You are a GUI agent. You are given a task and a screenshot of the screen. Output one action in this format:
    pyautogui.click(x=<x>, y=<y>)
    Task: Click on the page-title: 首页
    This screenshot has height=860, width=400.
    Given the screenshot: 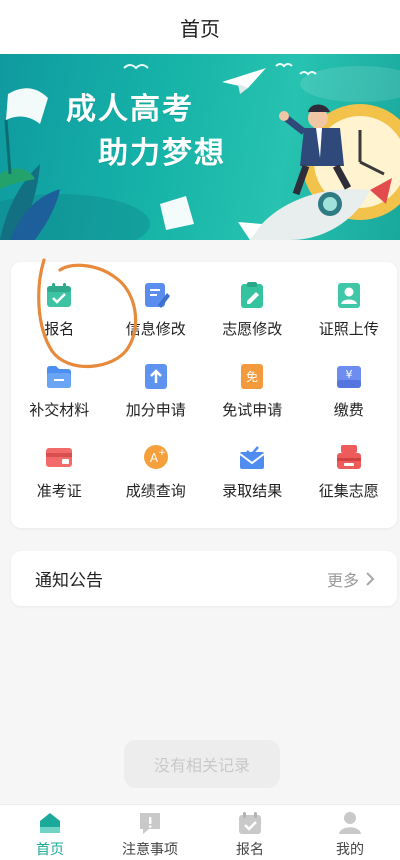 What is the action you would take?
    pyautogui.click(x=200, y=28)
    